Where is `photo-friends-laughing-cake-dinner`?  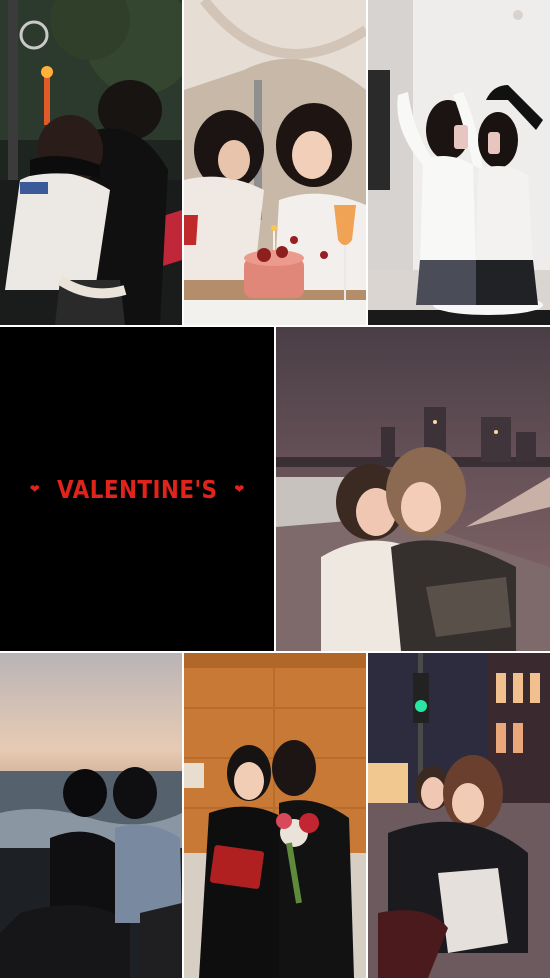 photo-friends-laughing-cake-dinner is located at coordinates (275, 162).